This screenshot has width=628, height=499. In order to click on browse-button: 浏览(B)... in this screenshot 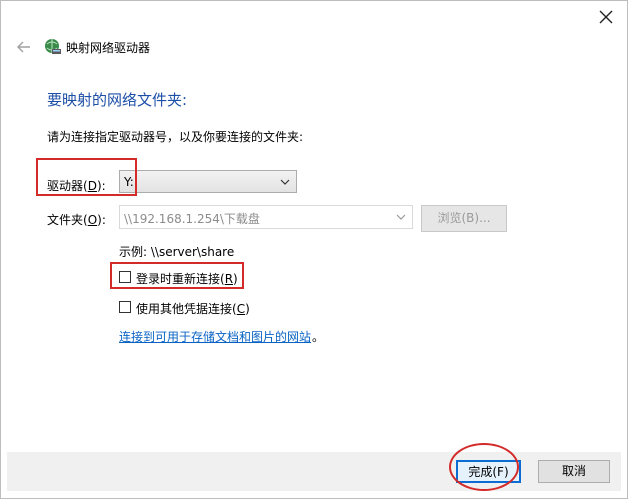, I will do `click(464, 218)`.